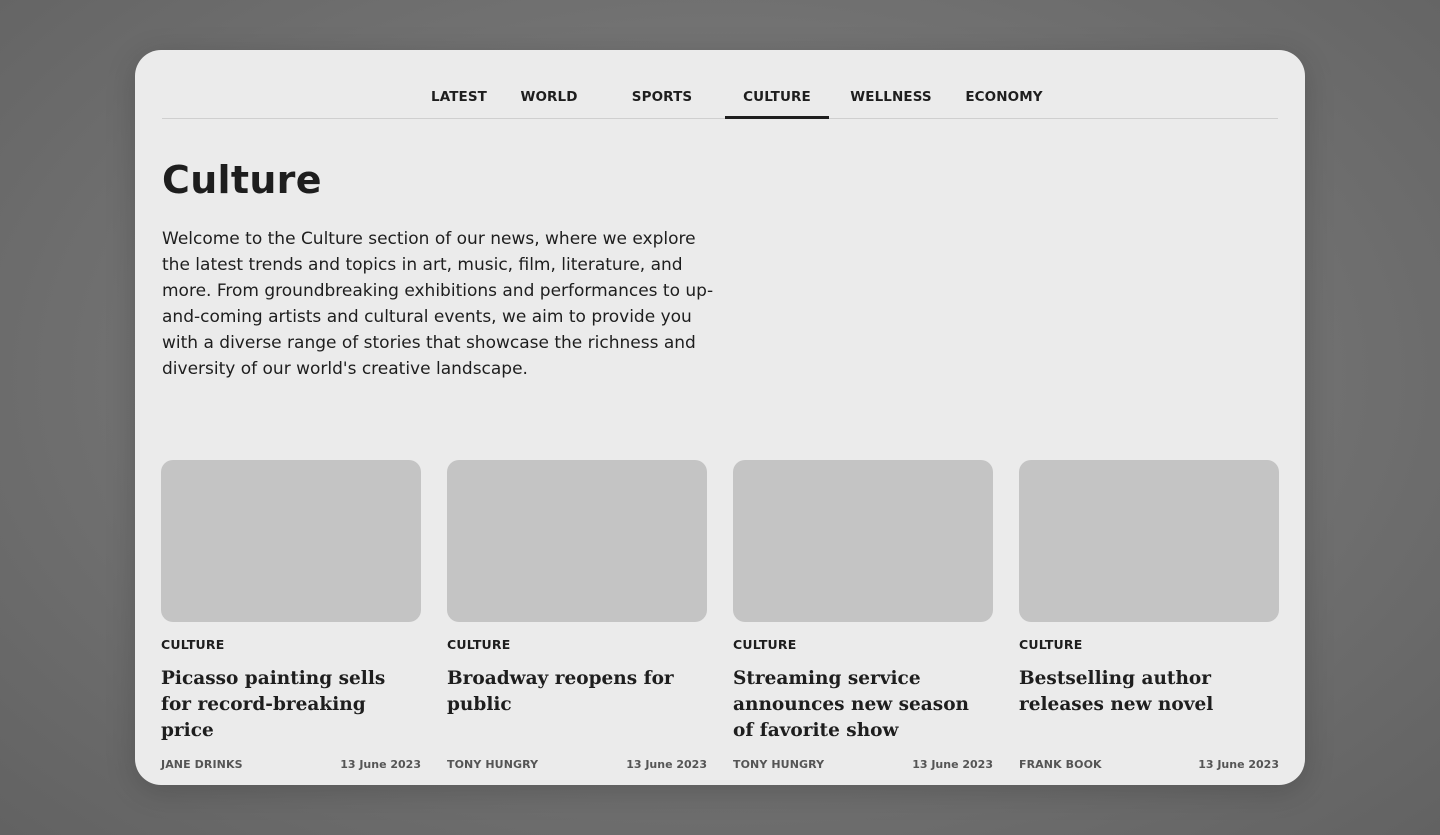 Image resolution: width=1440 pixels, height=835 pixels. I want to click on tab-culture: CULTURE, so click(777, 97).